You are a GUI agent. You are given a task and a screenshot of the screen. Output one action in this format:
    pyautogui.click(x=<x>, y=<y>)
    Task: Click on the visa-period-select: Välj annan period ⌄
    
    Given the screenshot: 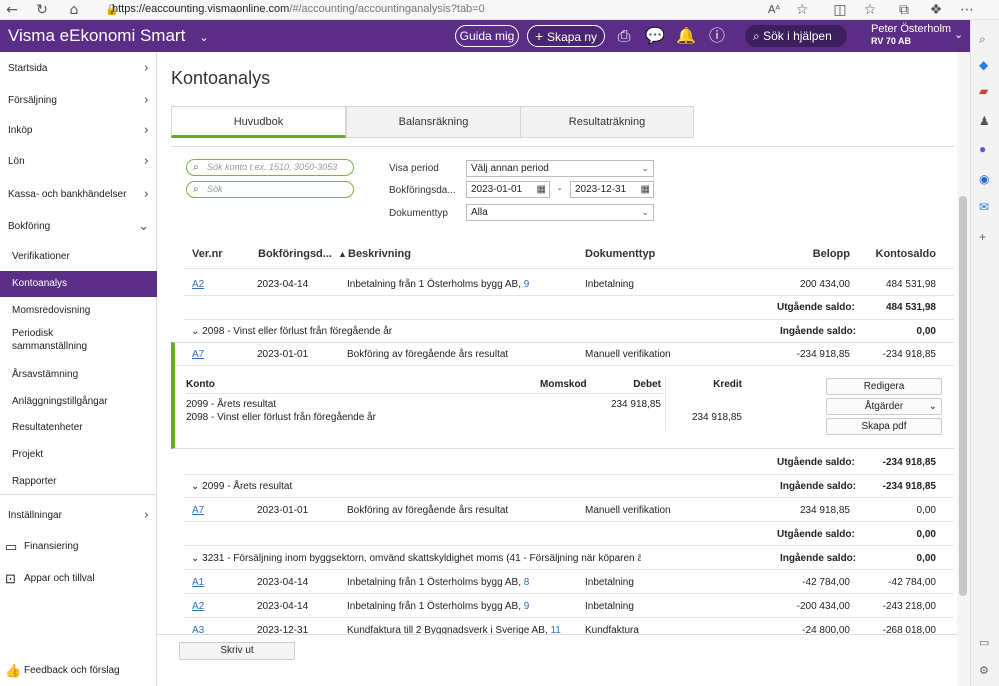 What is the action you would take?
    pyautogui.click(x=560, y=168)
    